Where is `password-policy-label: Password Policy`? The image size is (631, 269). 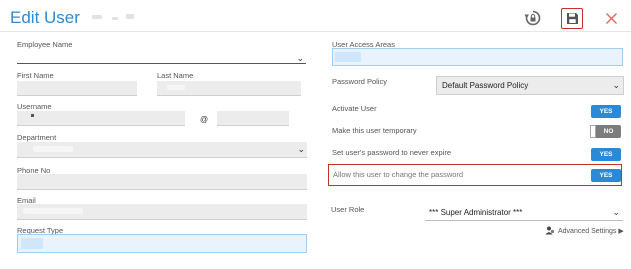
password-policy-label: Password Policy is located at coordinates (360, 81).